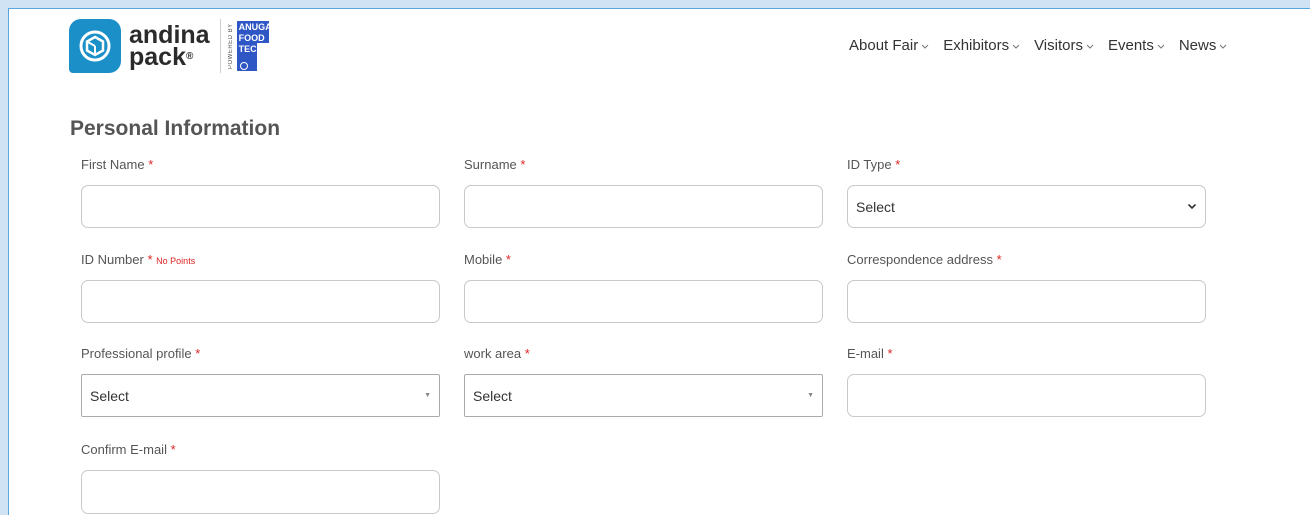 The width and height of the screenshot is (1310, 515). I want to click on nav-exhibitors: Exhibitors, so click(981, 45).